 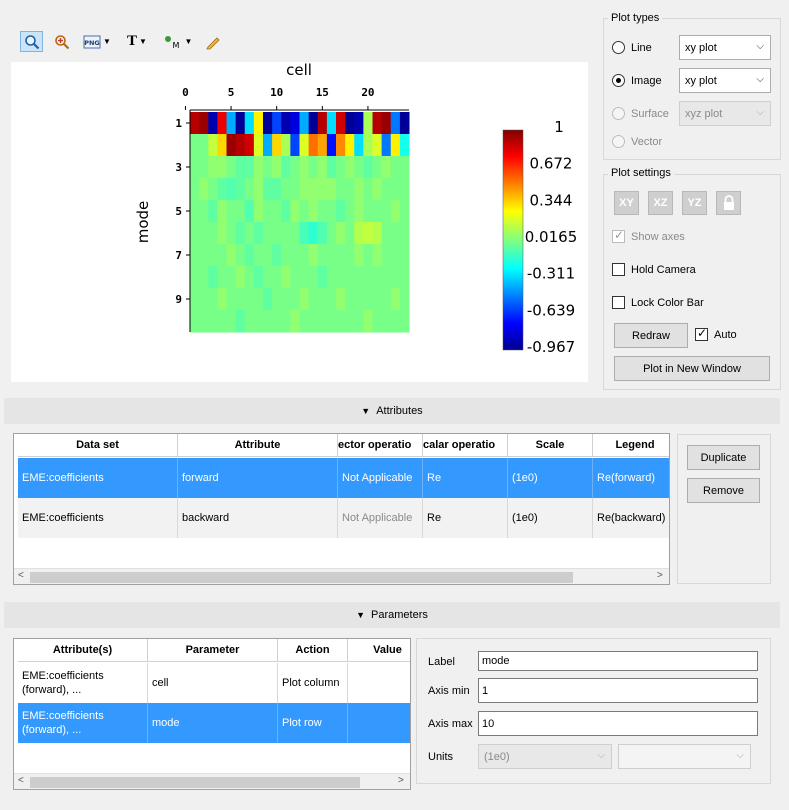 What do you see at coordinates (654, 269) in the screenshot?
I see `hold-camera-checkbox: Hold Camera` at bounding box center [654, 269].